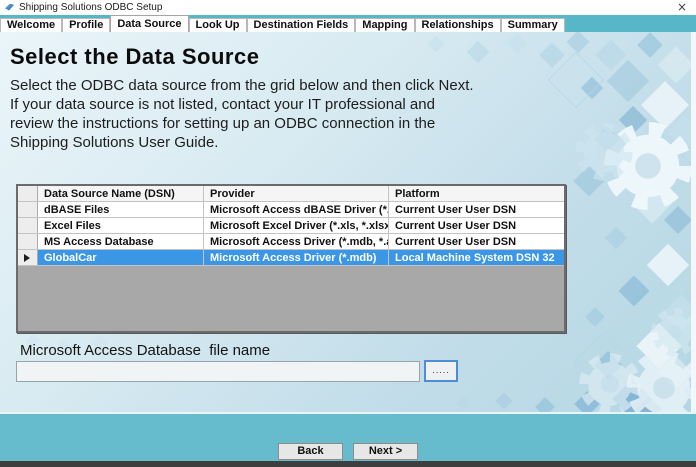  Describe the element at coordinates (121, 209) in the screenshot. I see `cell-dsn: dBASE Files` at that location.